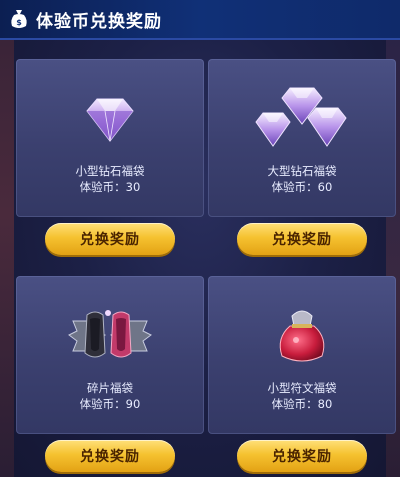  I want to click on fragment-bag-icon, so click(110, 336).